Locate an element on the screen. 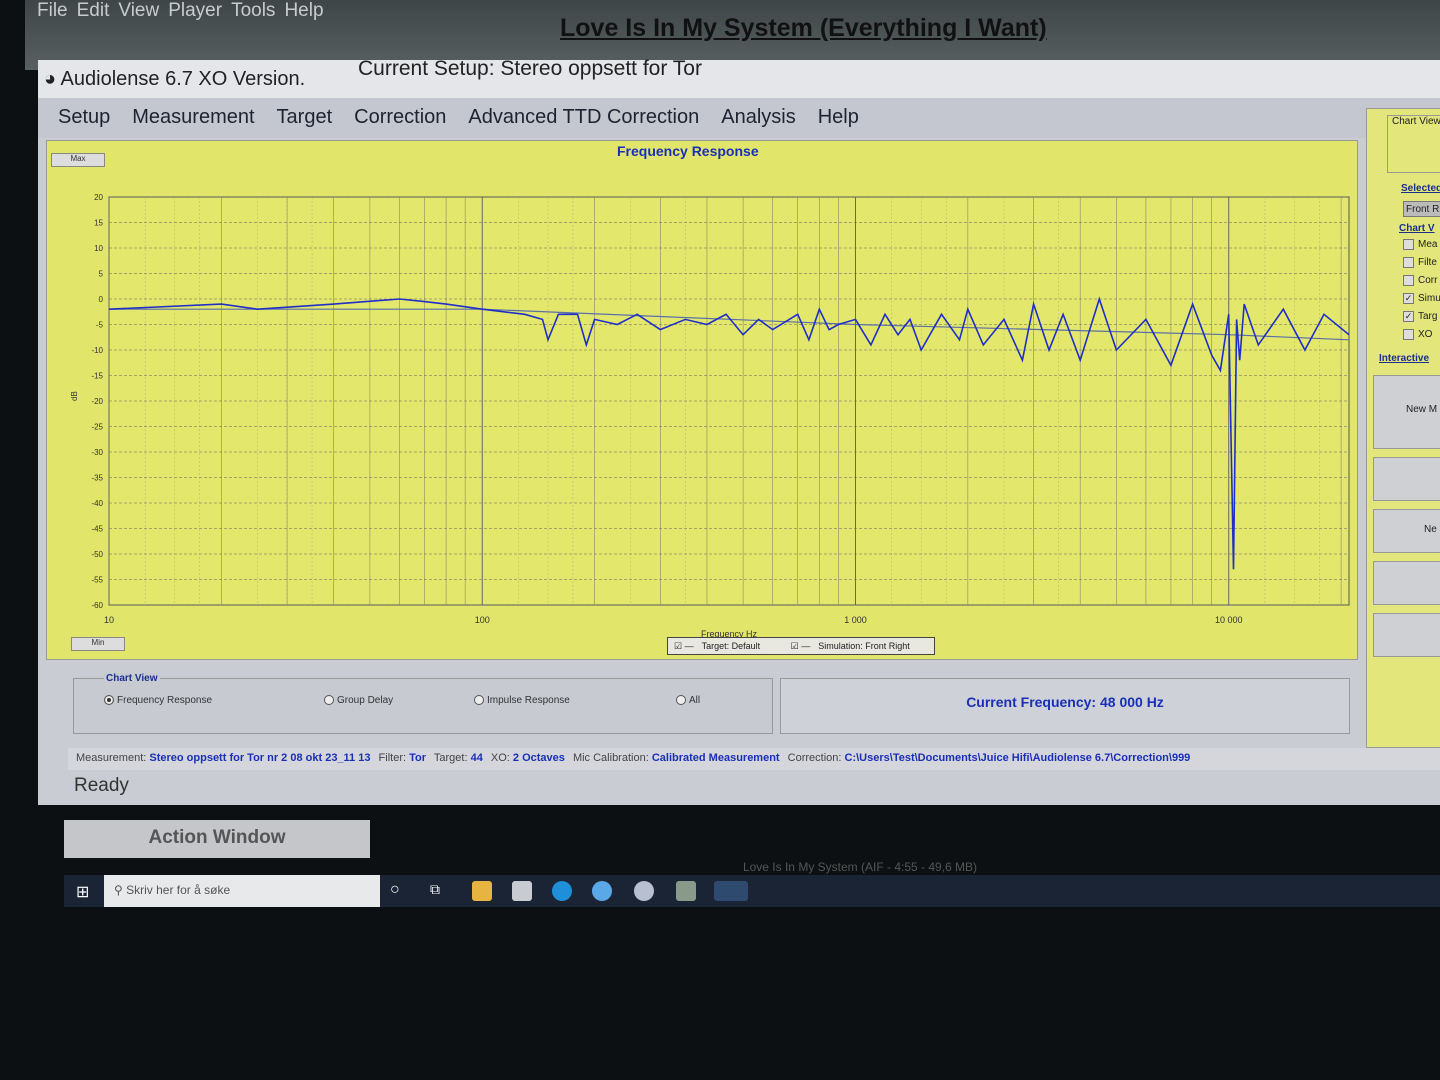 This screenshot has height=1080, width=1440. side-button-3: Ne is located at coordinates (1406, 531).